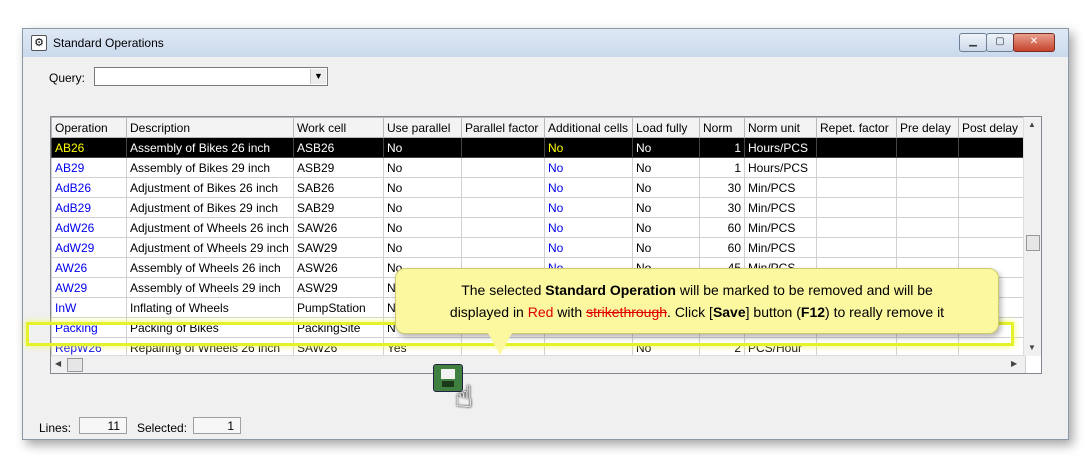 The height and width of the screenshot is (463, 1091). Describe the element at coordinates (1014, 363) in the screenshot. I see `scroll-right-icon: ▶` at that location.